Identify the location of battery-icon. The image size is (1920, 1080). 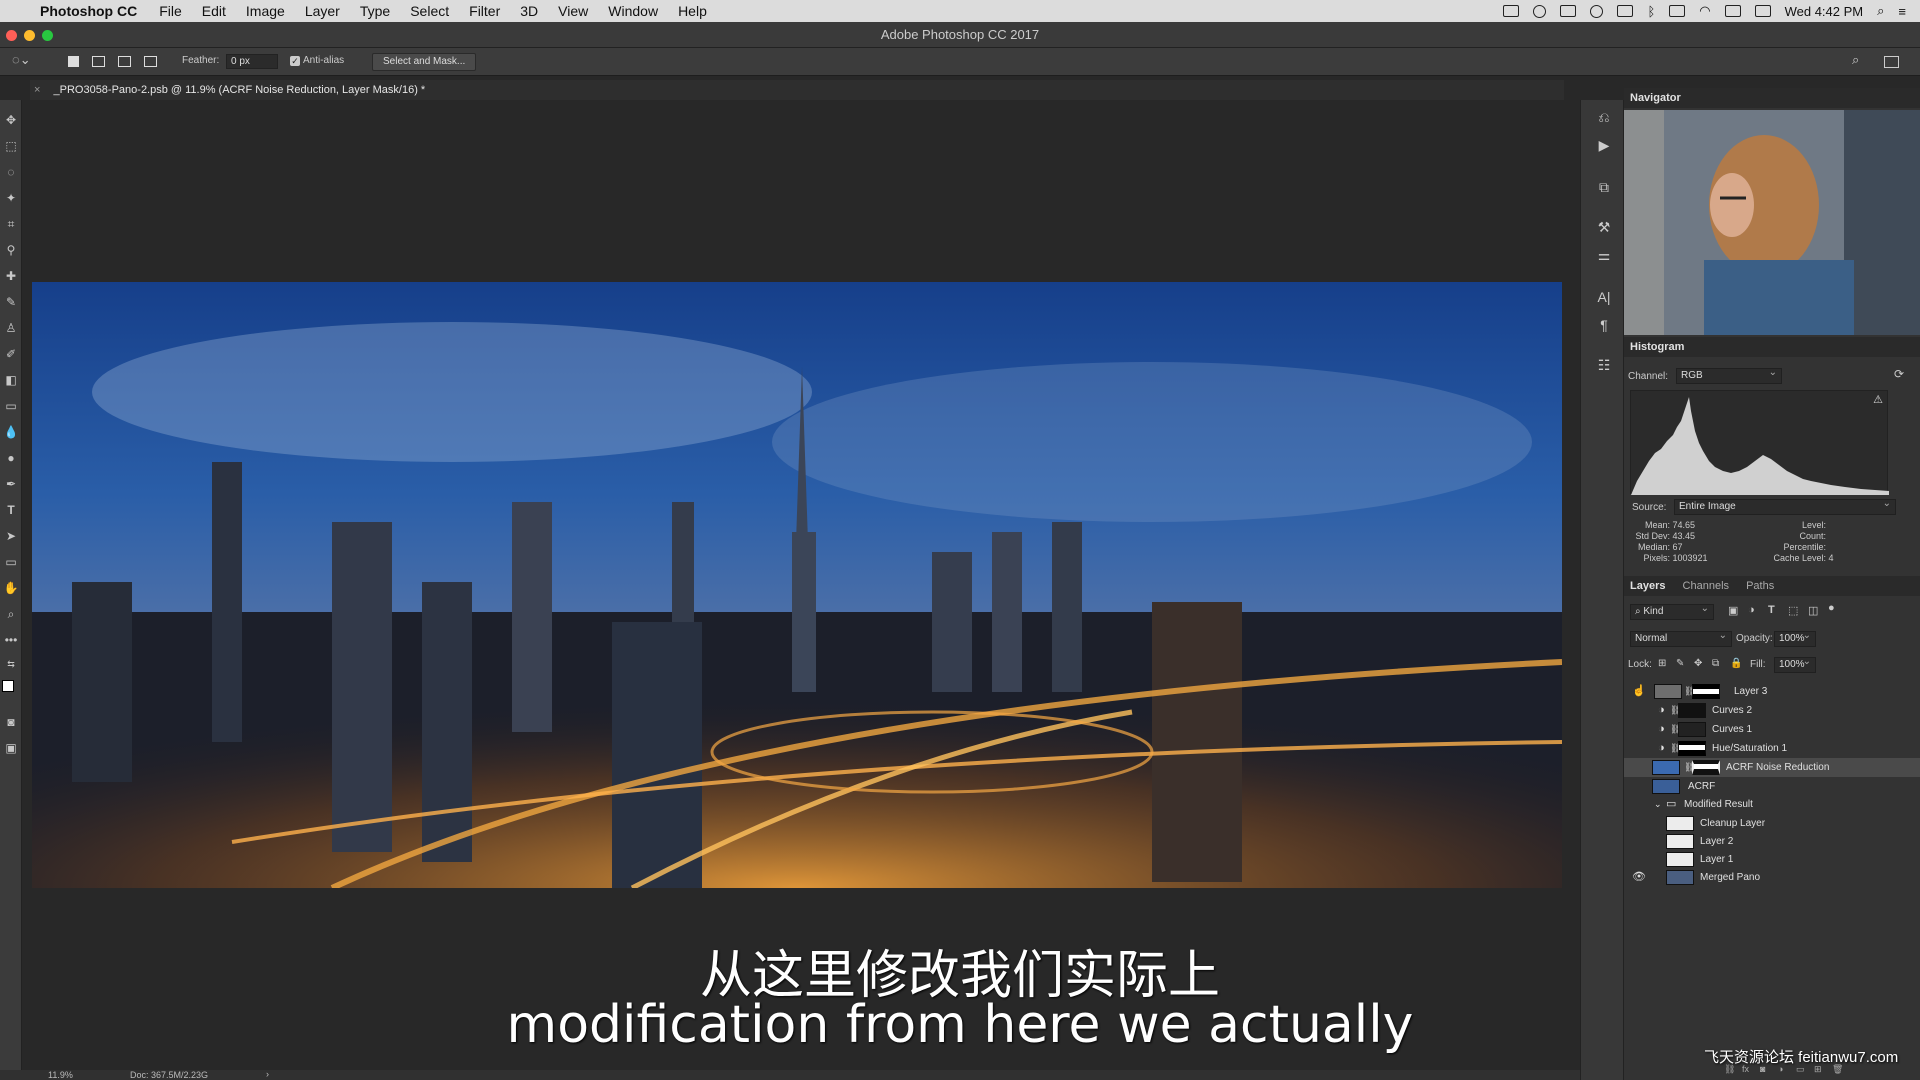
(1762, 11).